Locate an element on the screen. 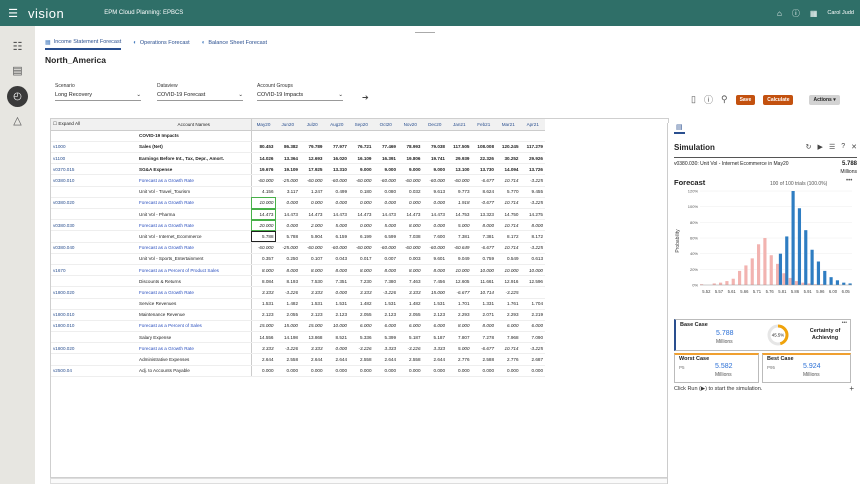 The height and width of the screenshot is (484, 860). data-cell: 8.521 is located at coordinates (336, 337).